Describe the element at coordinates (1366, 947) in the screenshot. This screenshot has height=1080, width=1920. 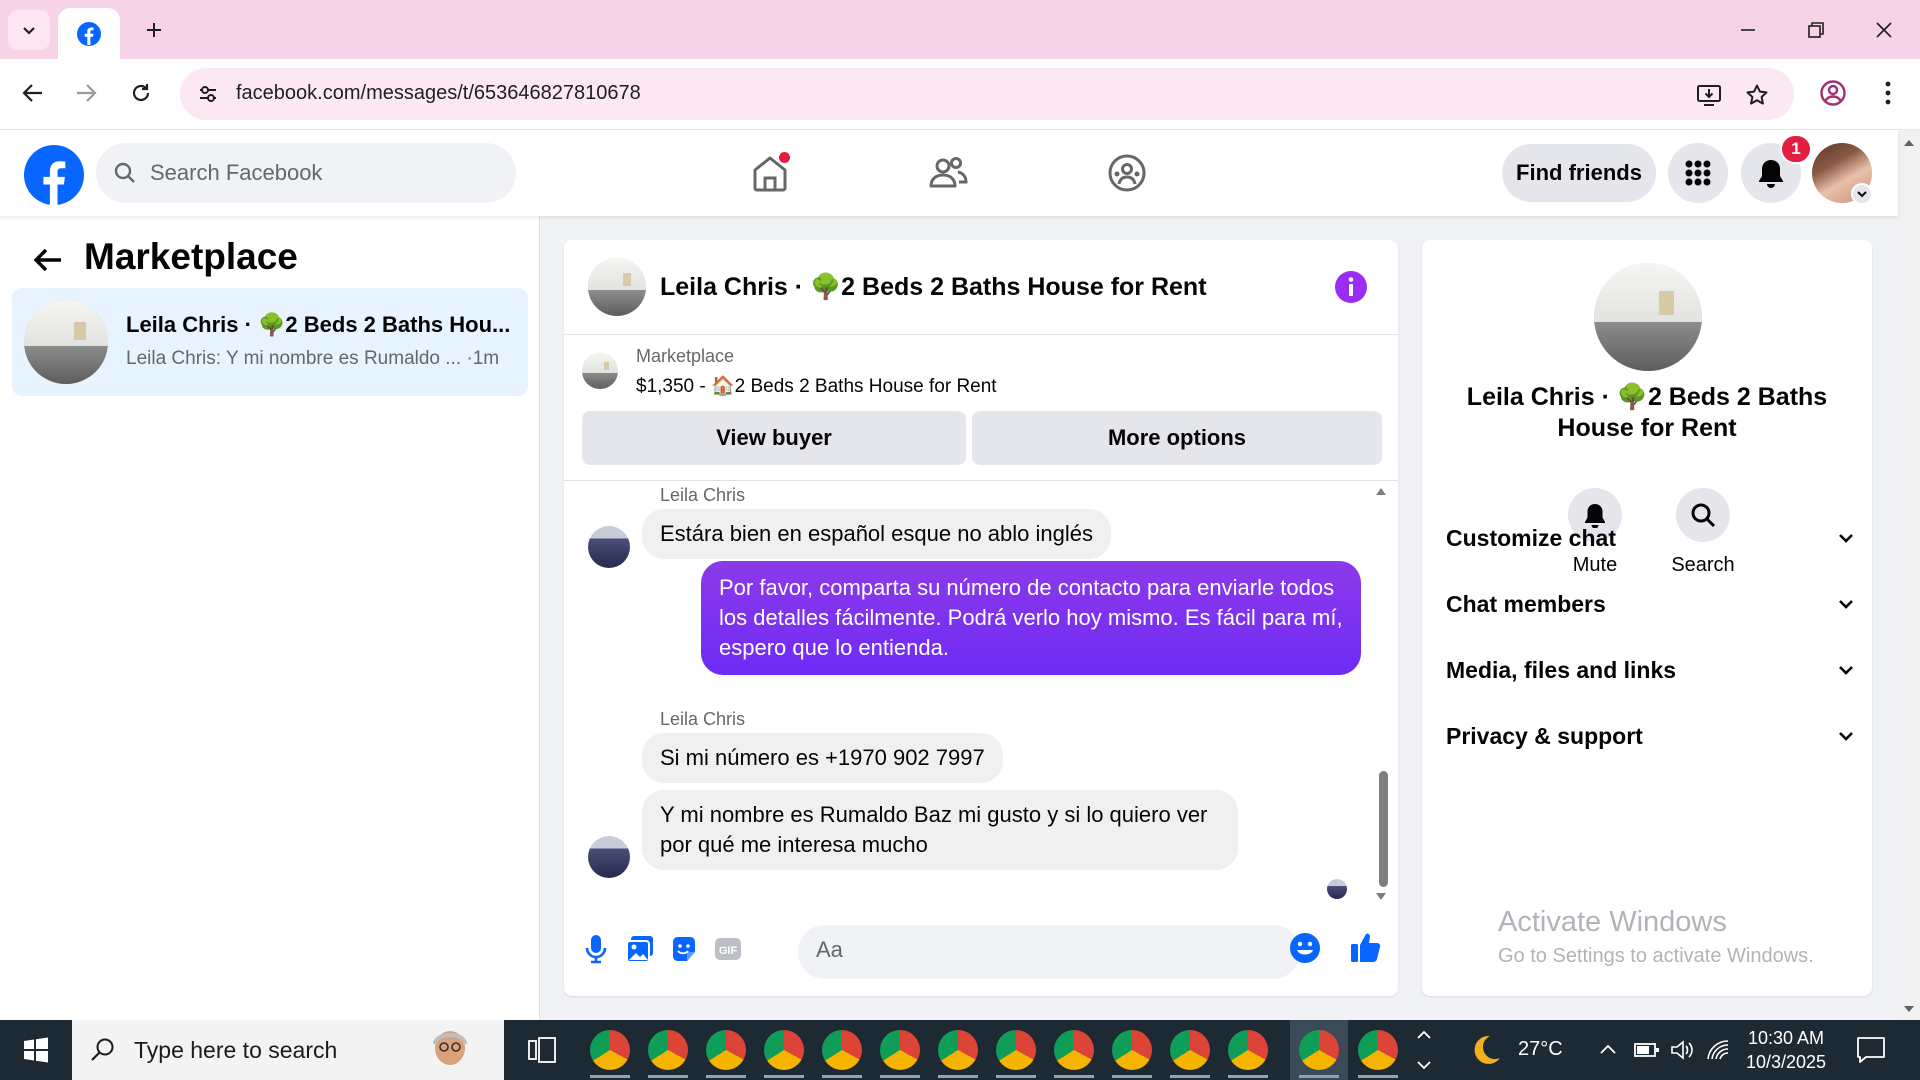
I see `like-button` at that location.